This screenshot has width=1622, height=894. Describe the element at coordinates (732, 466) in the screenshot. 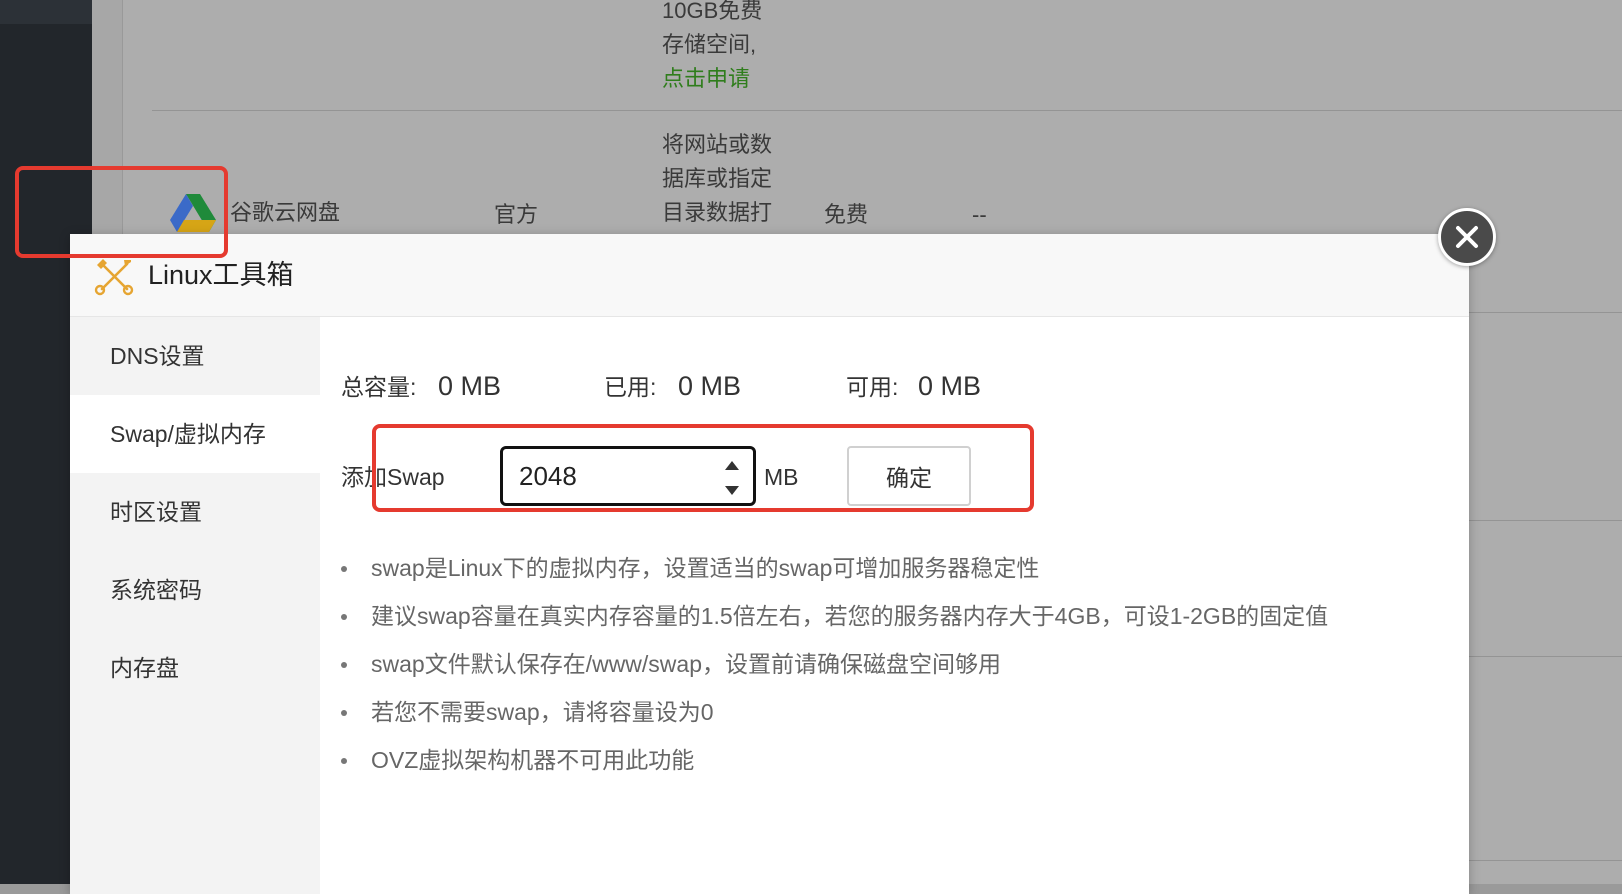

I see `increment-icon` at that location.